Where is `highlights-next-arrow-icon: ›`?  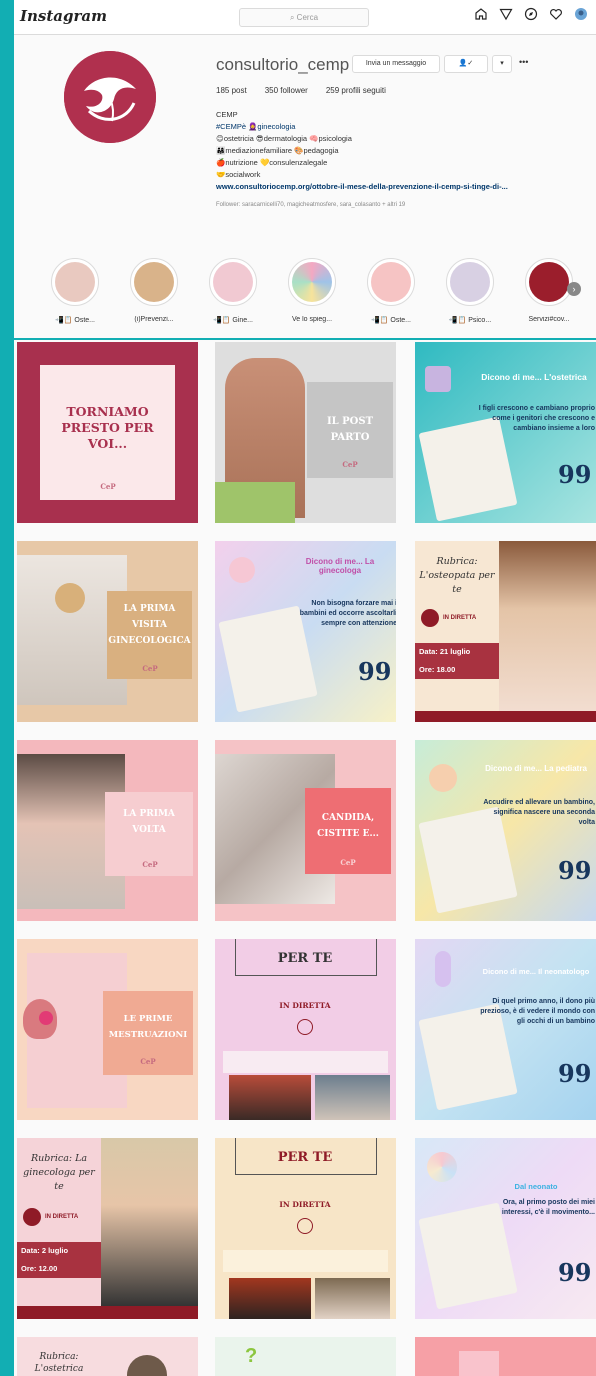 highlights-next-arrow-icon: › is located at coordinates (574, 289).